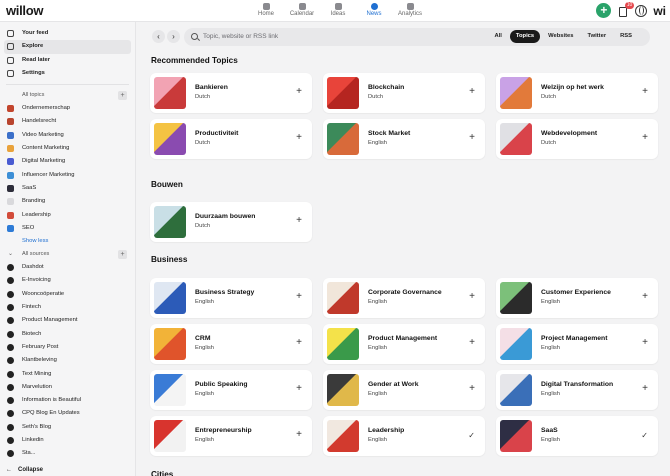 The width and height of the screenshot is (670, 476). Describe the element at coordinates (67, 121) in the screenshot. I see `sidebar-topic-handelsrecht: Handelsrecht` at that location.